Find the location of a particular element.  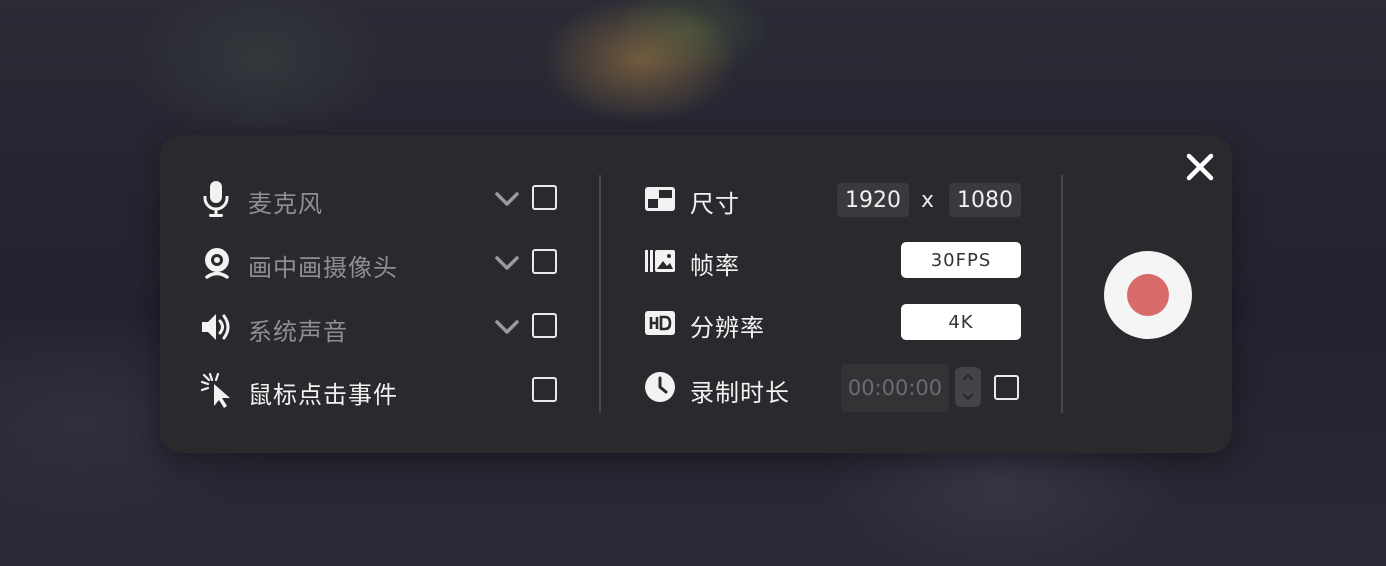

system-audio-checkbox is located at coordinates (544, 325).